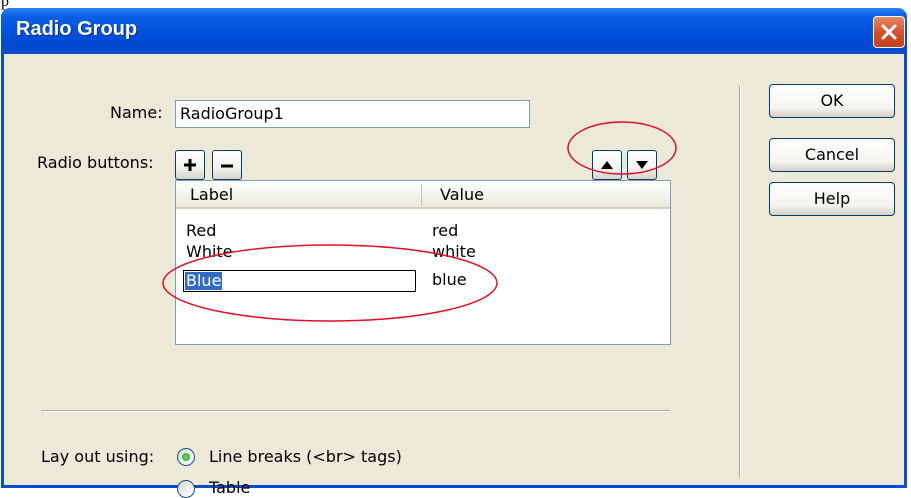  I want to click on move-down-button, so click(642, 165).